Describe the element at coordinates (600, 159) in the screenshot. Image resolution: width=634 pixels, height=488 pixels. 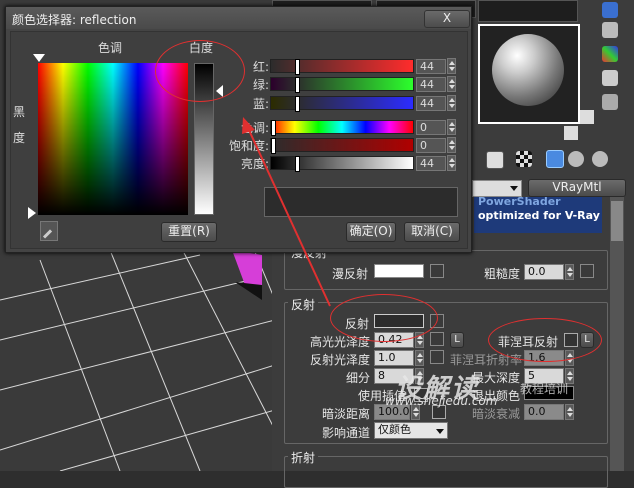
I see `go-sibling-icon` at that location.